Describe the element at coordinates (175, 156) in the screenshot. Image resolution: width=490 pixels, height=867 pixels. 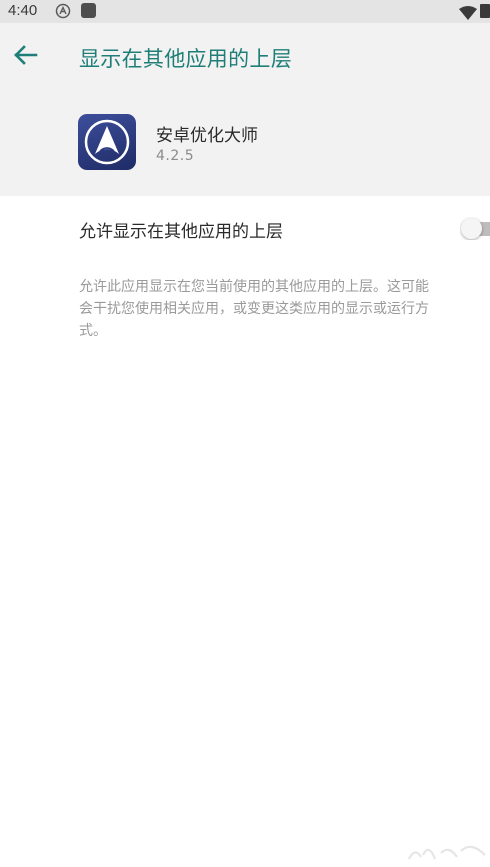
I see `app-version: 4.2.5` at that location.